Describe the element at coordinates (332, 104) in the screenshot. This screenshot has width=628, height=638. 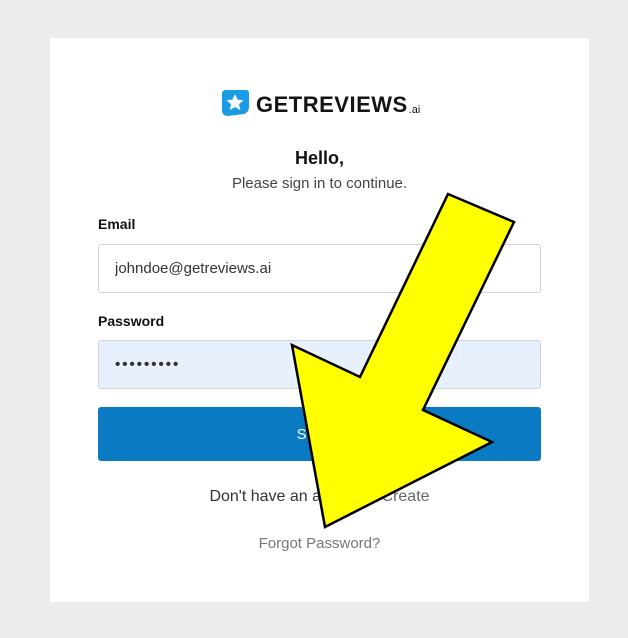
I see `brand-name: GETREVIEWS` at that location.